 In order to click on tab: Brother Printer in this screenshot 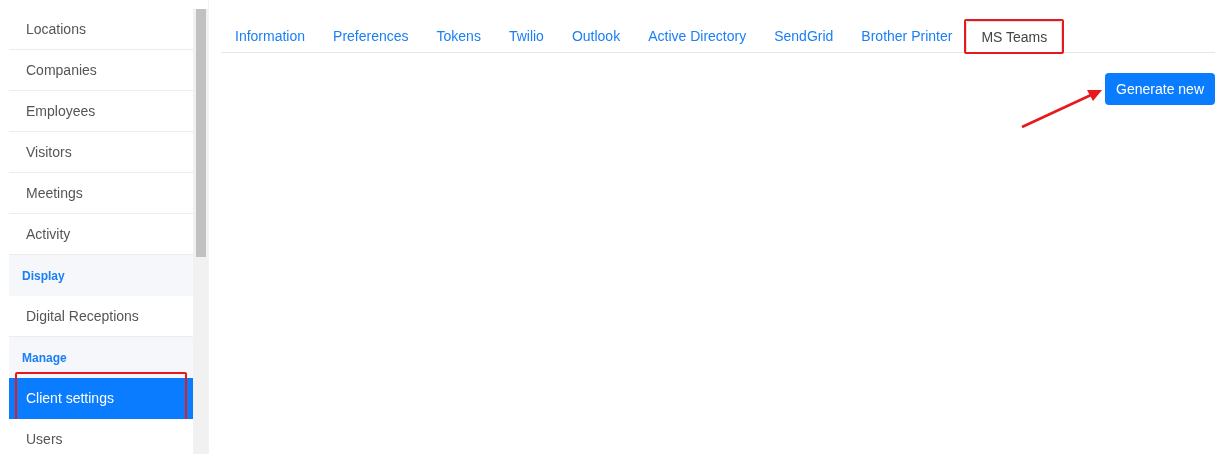, I will do `click(907, 36)`.